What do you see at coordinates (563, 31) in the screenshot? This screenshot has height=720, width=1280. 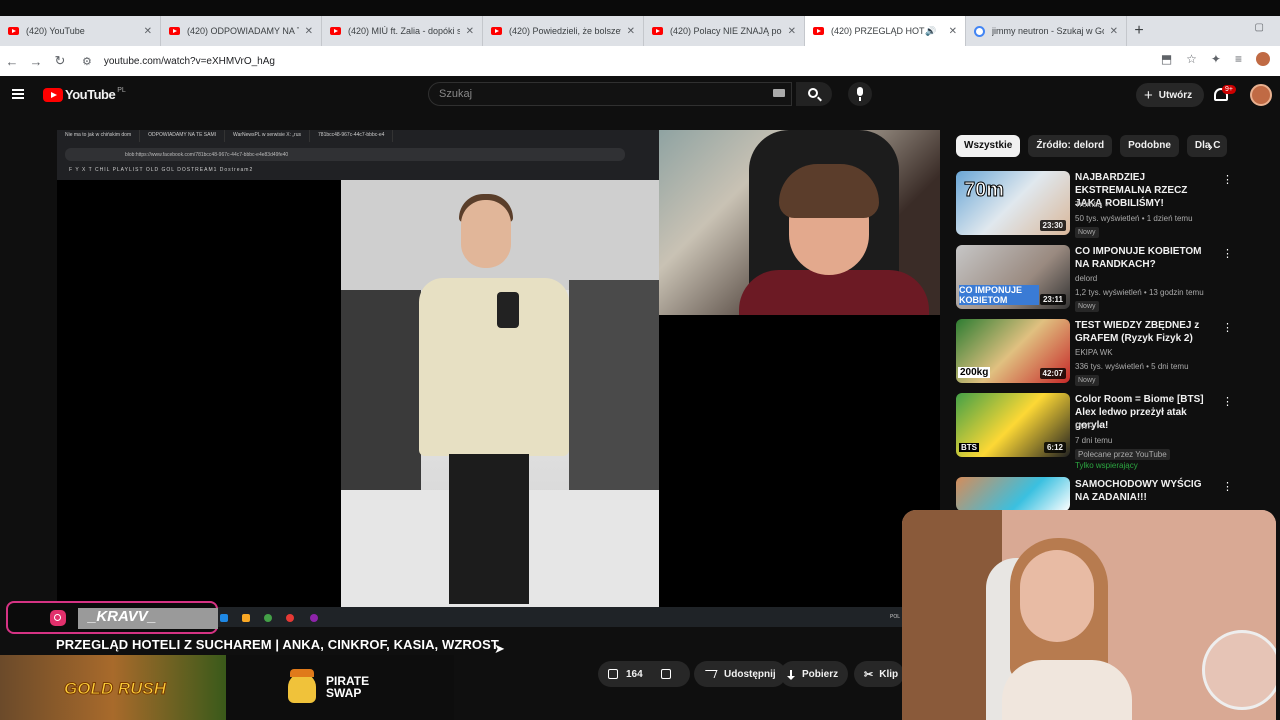 I see `browser-tab: (420) Powiedzieli, że bolszewicy ✕` at bounding box center [563, 31].